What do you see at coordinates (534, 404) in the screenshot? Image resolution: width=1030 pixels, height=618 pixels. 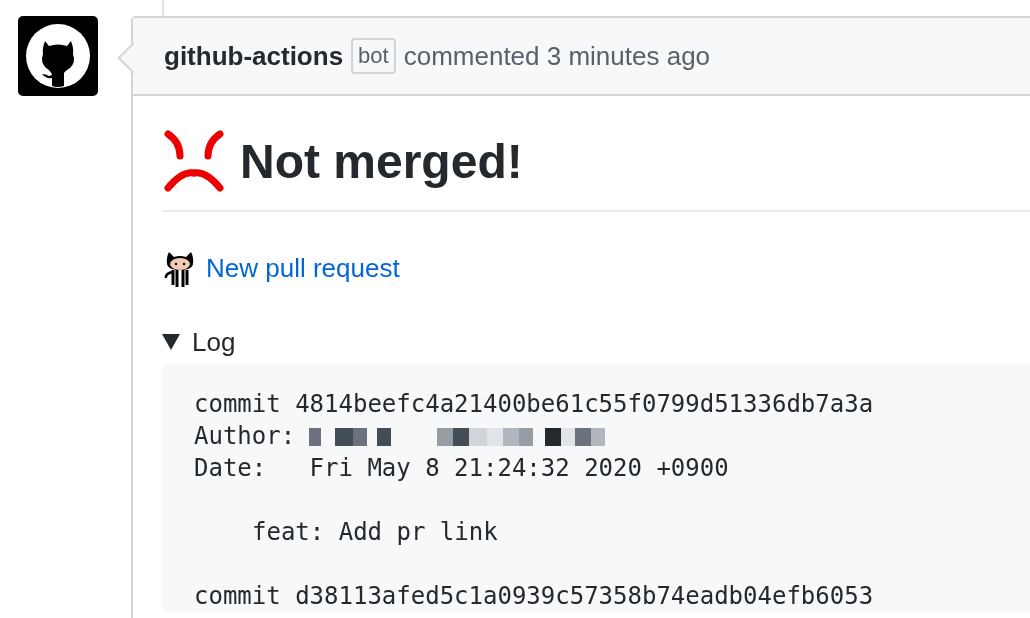 I see `code-line: commit 4814beefc4a21400be61c55f0799d51336db7a3a` at bounding box center [534, 404].